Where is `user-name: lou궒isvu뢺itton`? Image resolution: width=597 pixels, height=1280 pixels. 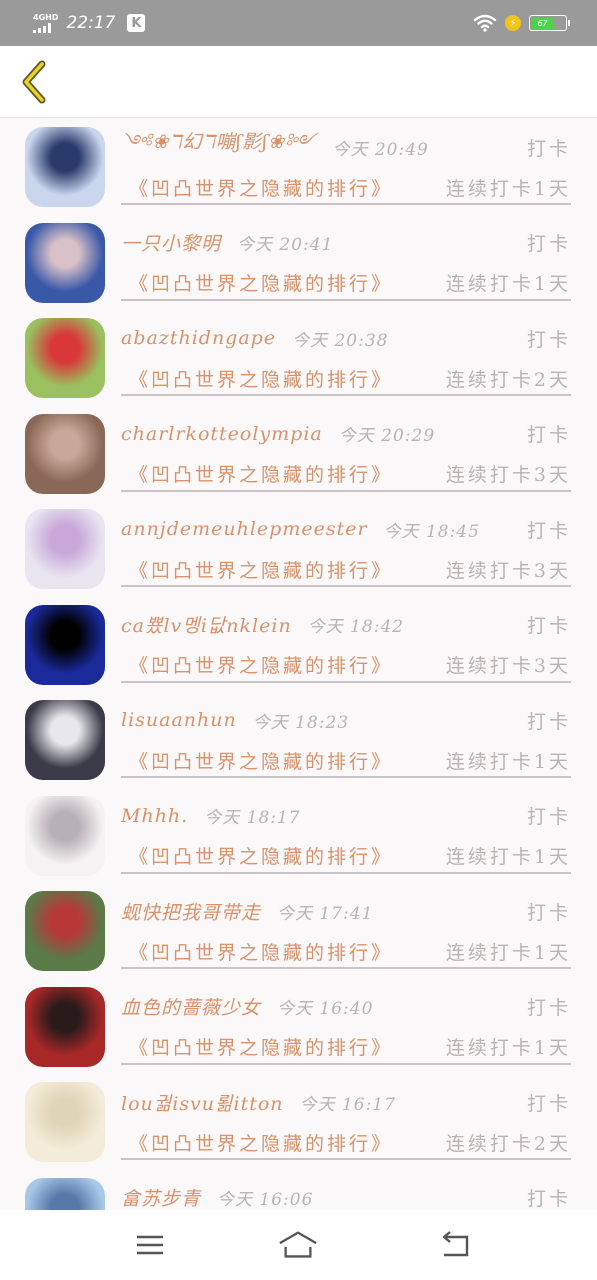
user-name: lou궒isvu뢺itton is located at coordinates (202, 1102).